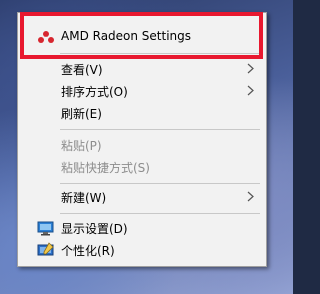 This screenshot has width=320, height=294. What do you see at coordinates (82, 70) in the screenshot?
I see `menu-item-label: 查看(V)` at bounding box center [82, 70].